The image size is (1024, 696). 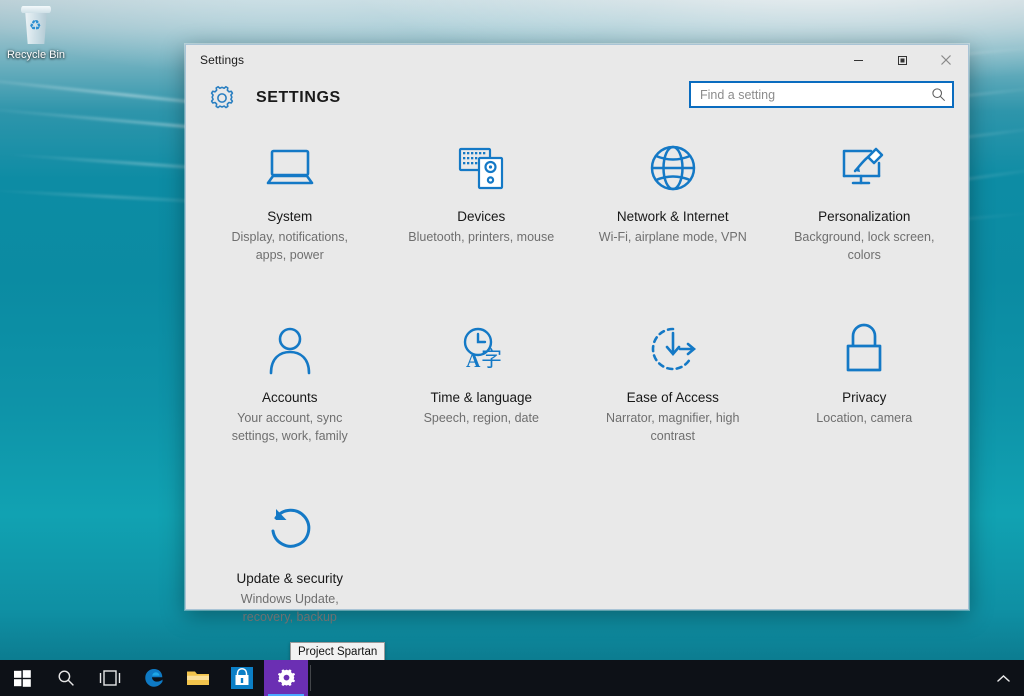 I want to click on store-bag-icon, so click(x=242, y=678).